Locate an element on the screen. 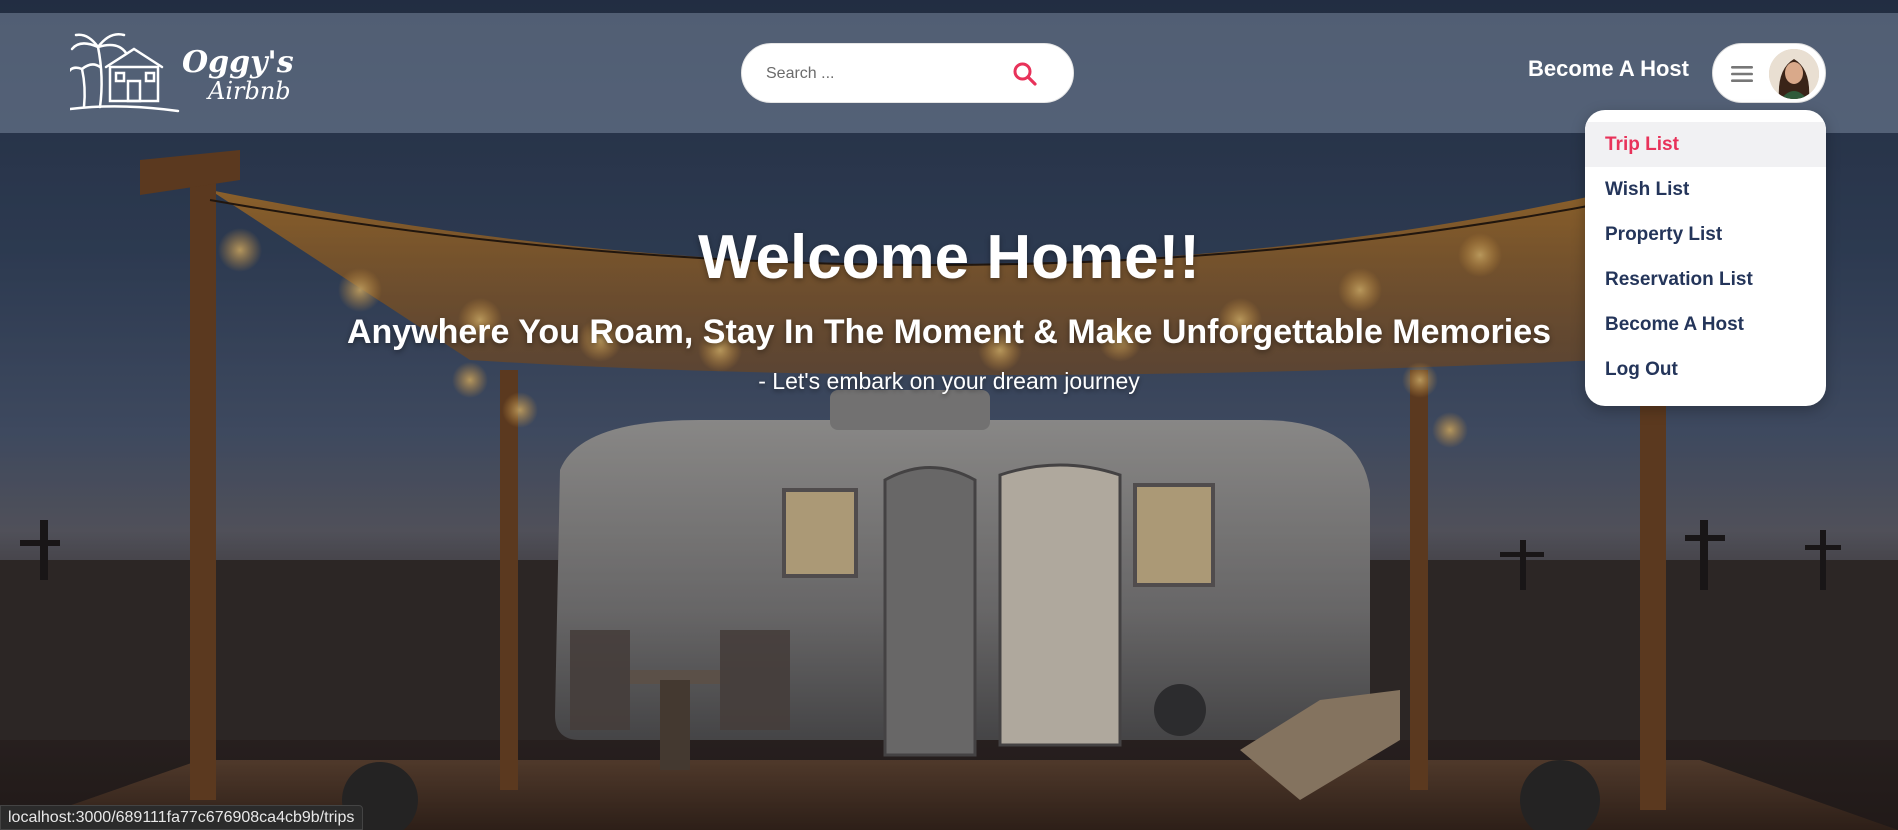 This screenshot has height=830, width=1898. menu-item-trip-list: Trip List is located at coordinates (1705, 144).